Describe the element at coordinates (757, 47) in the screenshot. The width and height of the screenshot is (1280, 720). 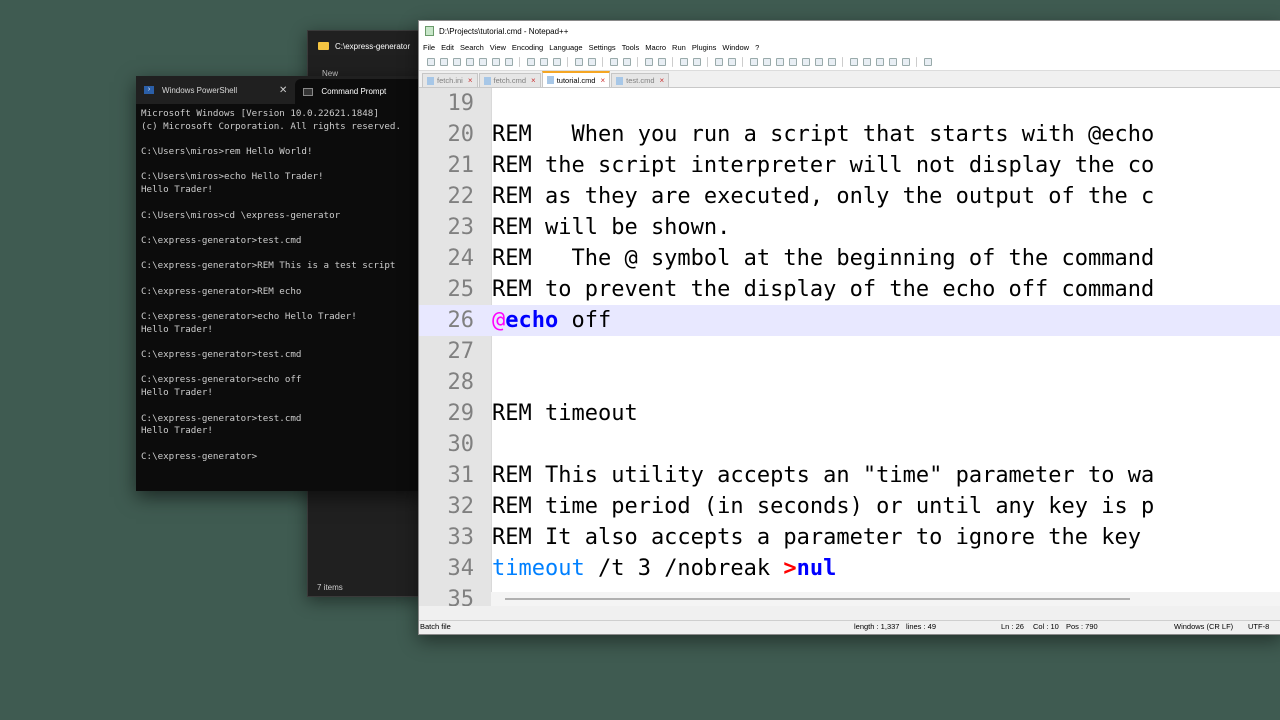
I see `menu-item: ?` at that location.